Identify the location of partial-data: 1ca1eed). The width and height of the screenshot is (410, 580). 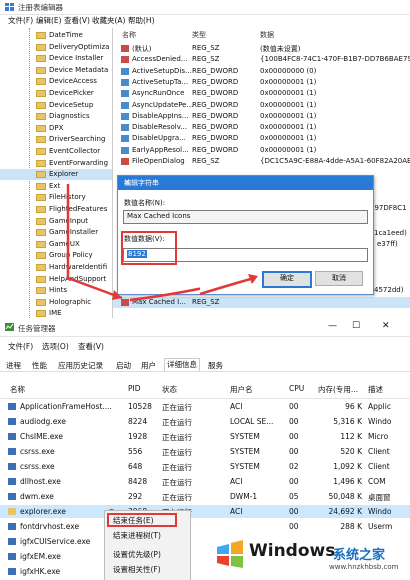
(390, 233).